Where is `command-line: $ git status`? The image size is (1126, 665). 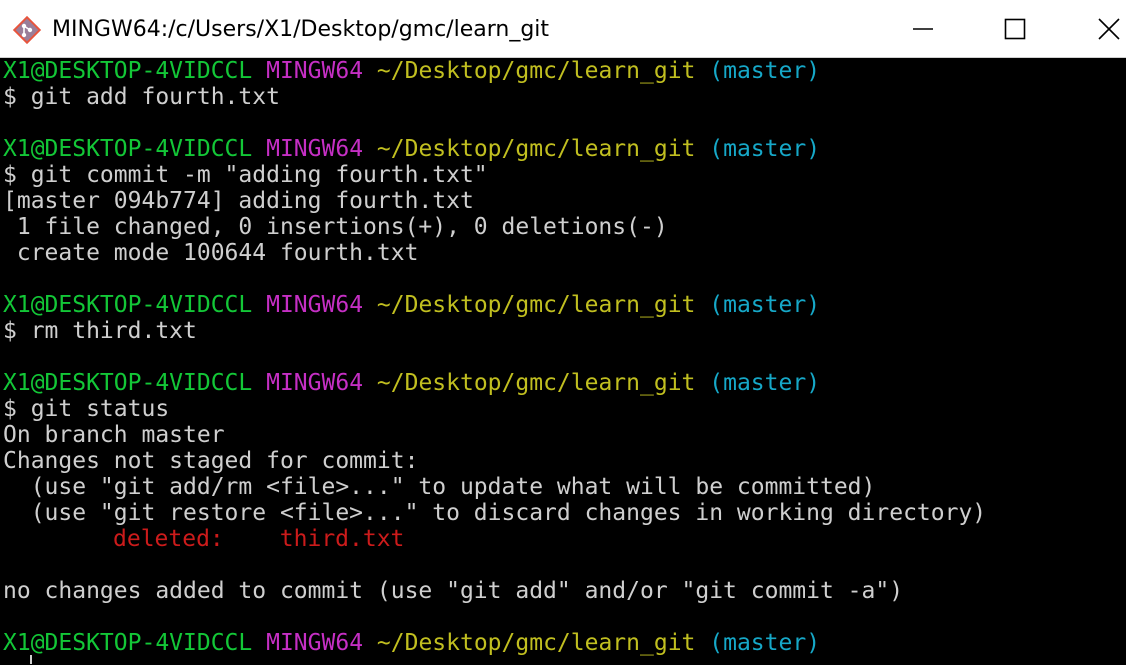 command-line: $ git status is located at coordinates (86, 409).